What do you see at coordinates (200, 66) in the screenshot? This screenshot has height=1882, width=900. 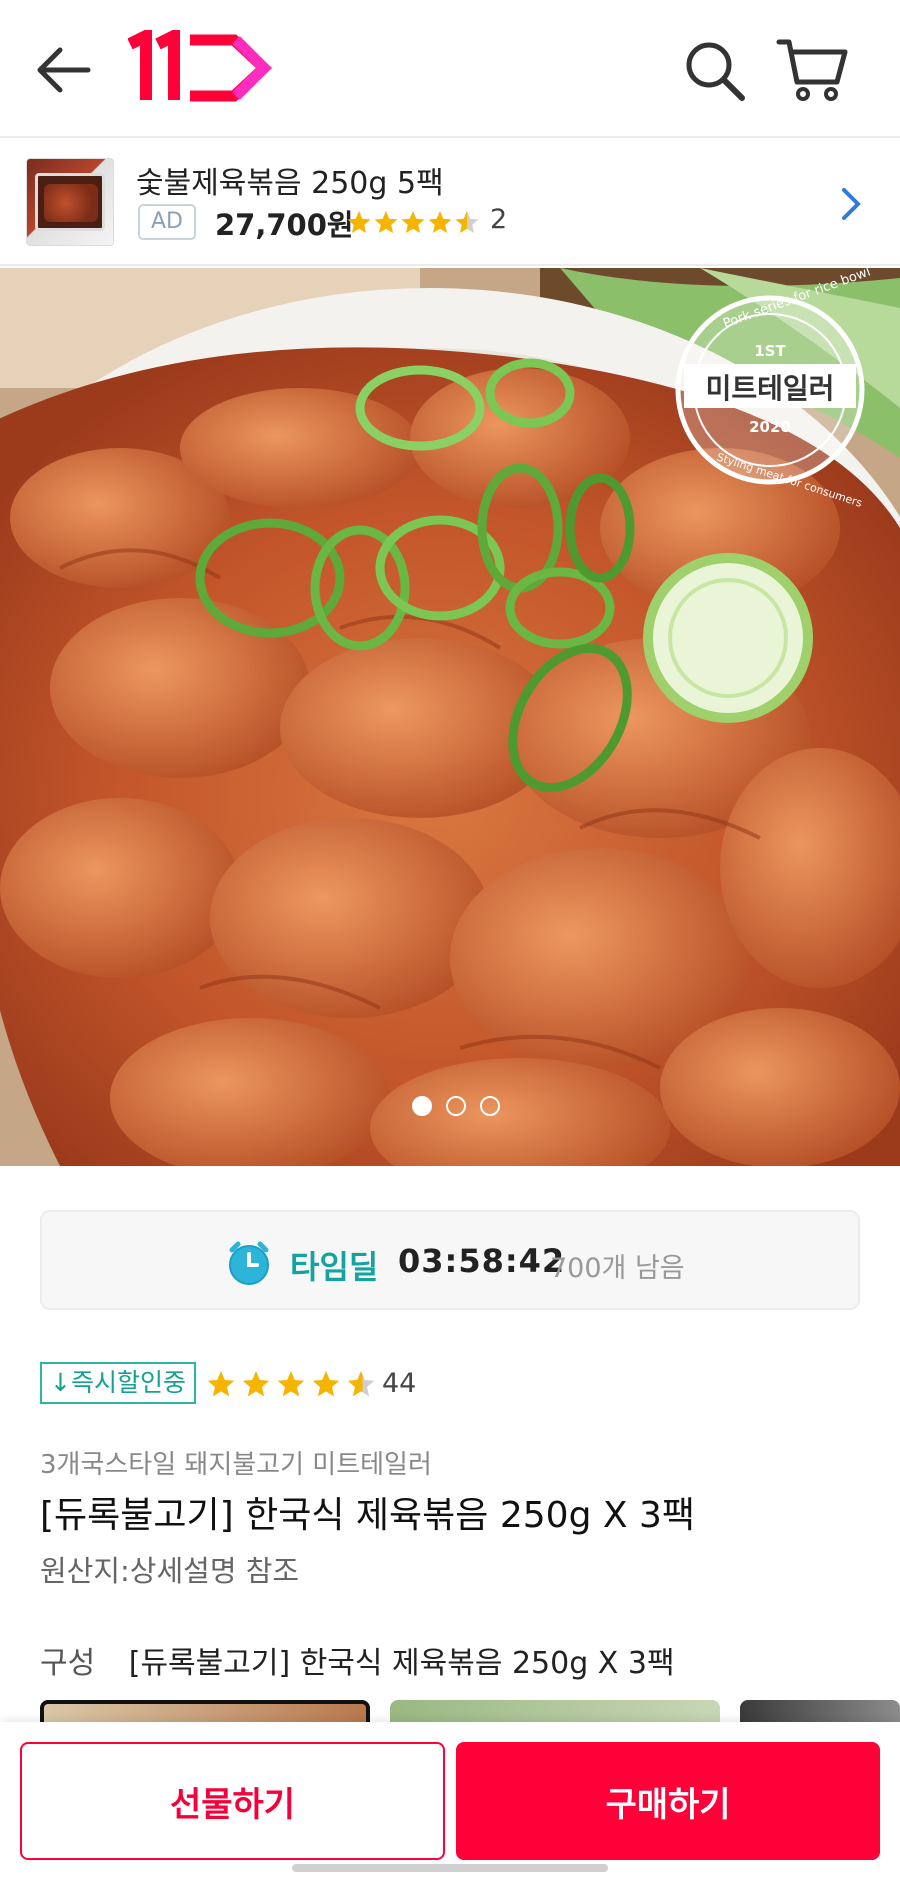 I see `eleven-street-logo` at bounding box center [200, 66].